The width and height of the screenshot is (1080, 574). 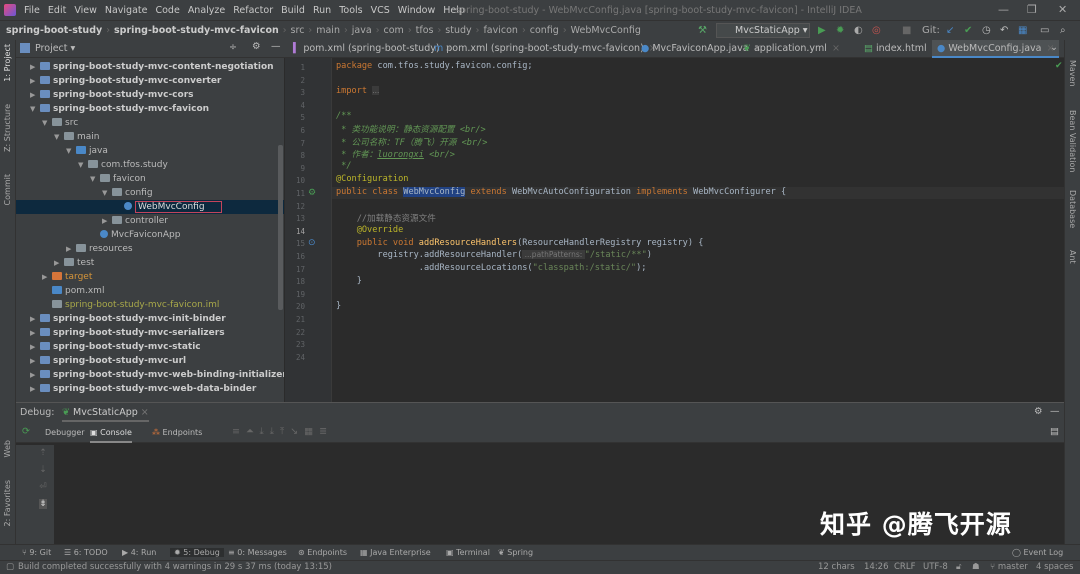 What do you see at coordinates (328, 30) in the screenshot?
I see `breadcrumb-item: main` at bounding box center [328, 30].